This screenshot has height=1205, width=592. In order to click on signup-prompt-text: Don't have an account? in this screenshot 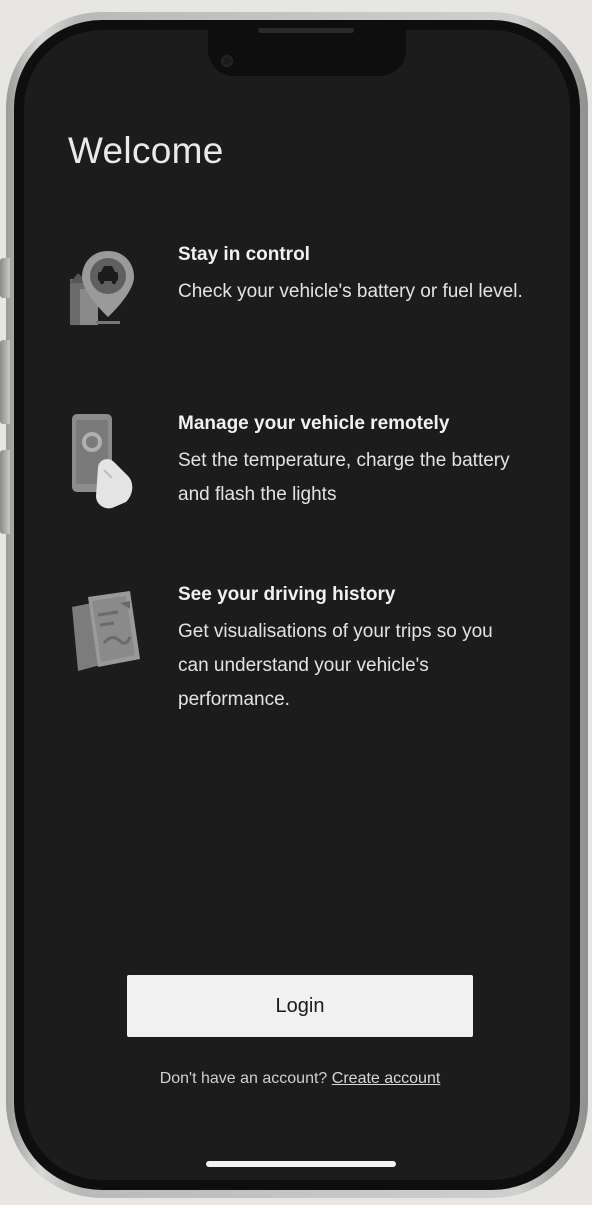, I will do `click(243, 1078)`.